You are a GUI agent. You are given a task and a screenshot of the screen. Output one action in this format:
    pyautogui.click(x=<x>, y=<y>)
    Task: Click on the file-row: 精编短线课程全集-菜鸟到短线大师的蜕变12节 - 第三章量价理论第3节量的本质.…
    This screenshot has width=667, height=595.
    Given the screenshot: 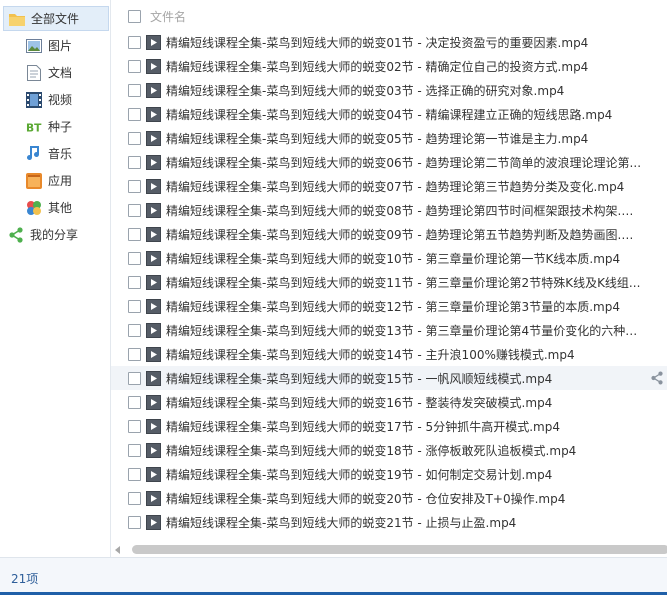 What is the action you would take?
    pyautogui.click(x=389, y=306)
    